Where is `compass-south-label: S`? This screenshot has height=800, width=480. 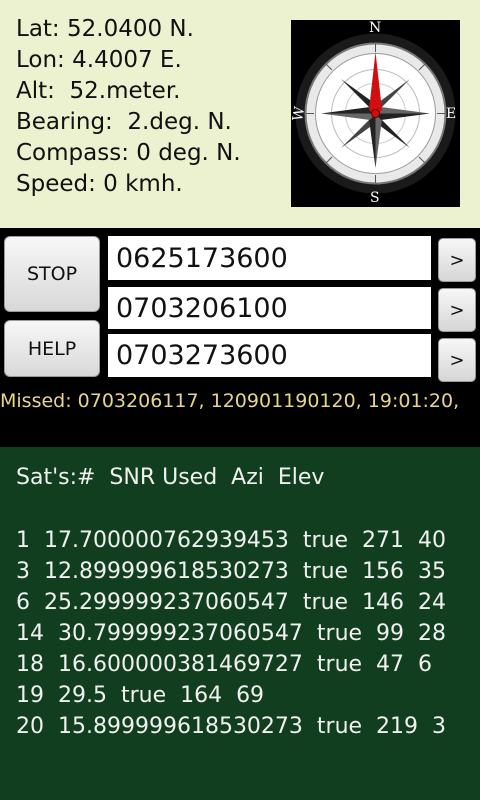
compass-south-label: S is located at coordinates (375, 198).